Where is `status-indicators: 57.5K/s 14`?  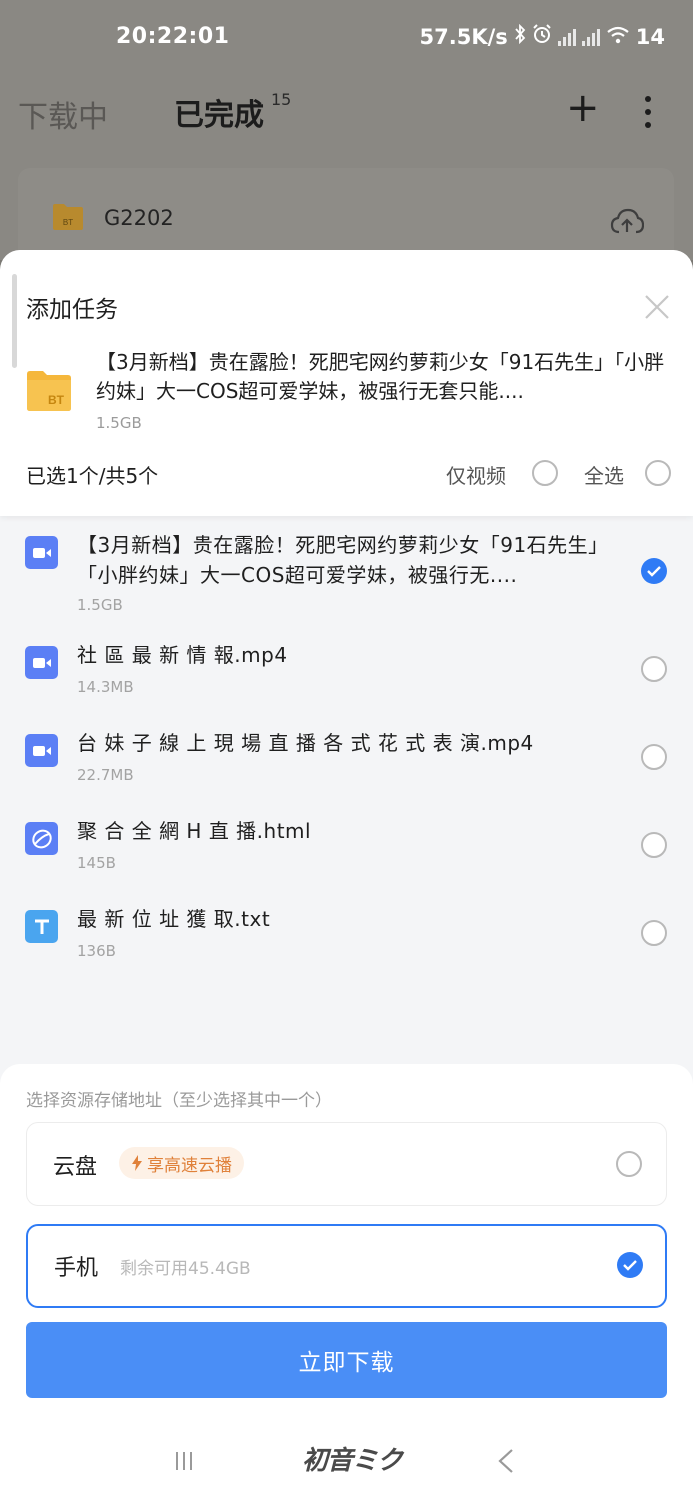
status-indicators: 57.5K/s 14 is located at coordinates (542, 36).